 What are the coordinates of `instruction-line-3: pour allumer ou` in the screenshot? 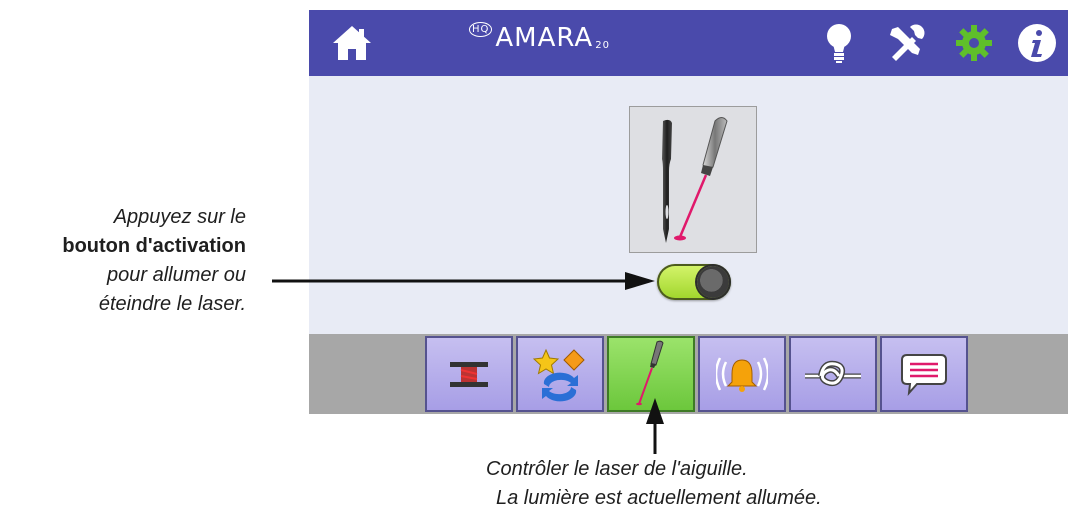 It's located at (176, 275).